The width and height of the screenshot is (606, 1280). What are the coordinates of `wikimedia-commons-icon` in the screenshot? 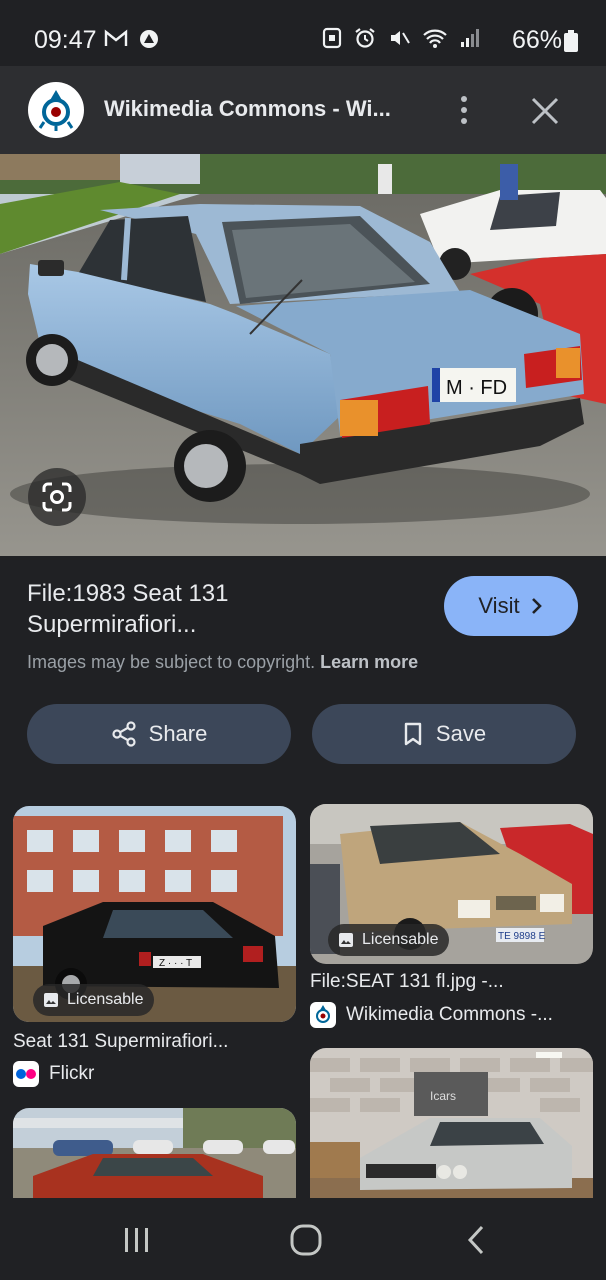 It's located at (323, 1015).